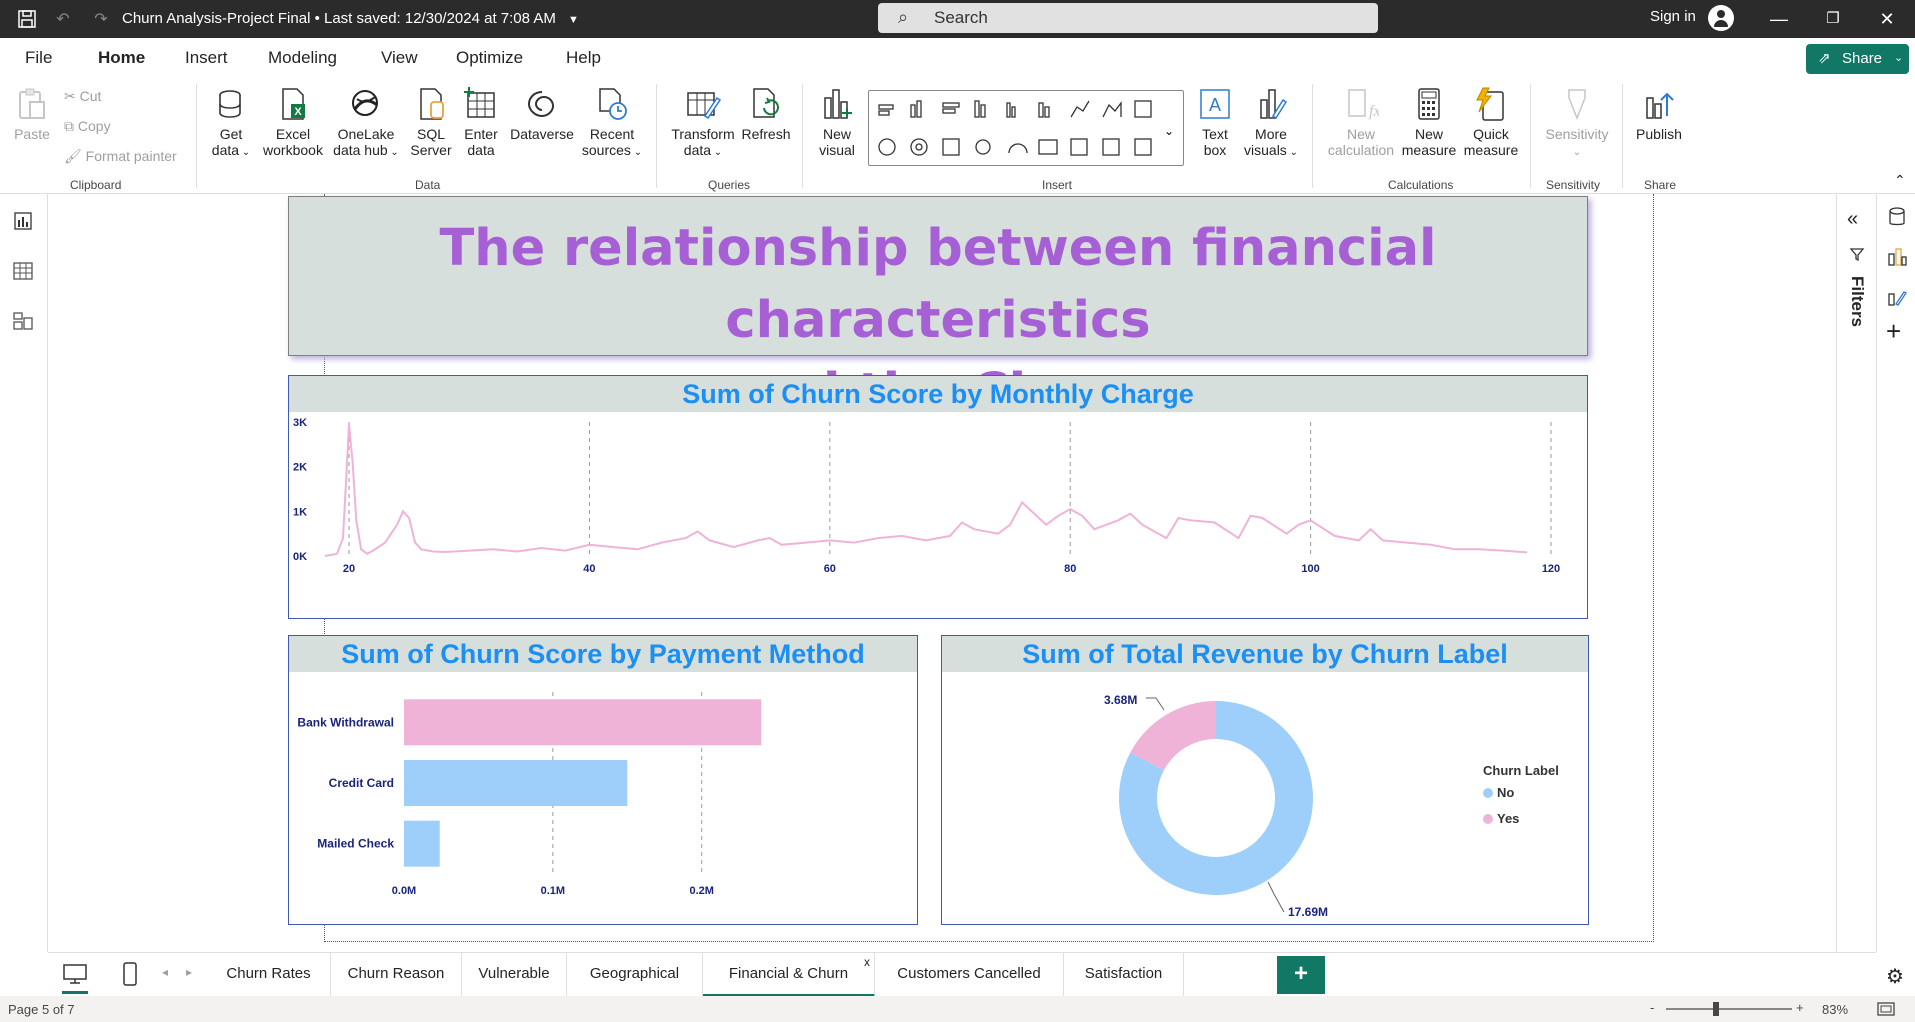 This screenshot has width=1915, height=1022. Describe the element at coordinates (1124, 975) in the screenshot. I see `page-tab: Satisfaction` at that location.